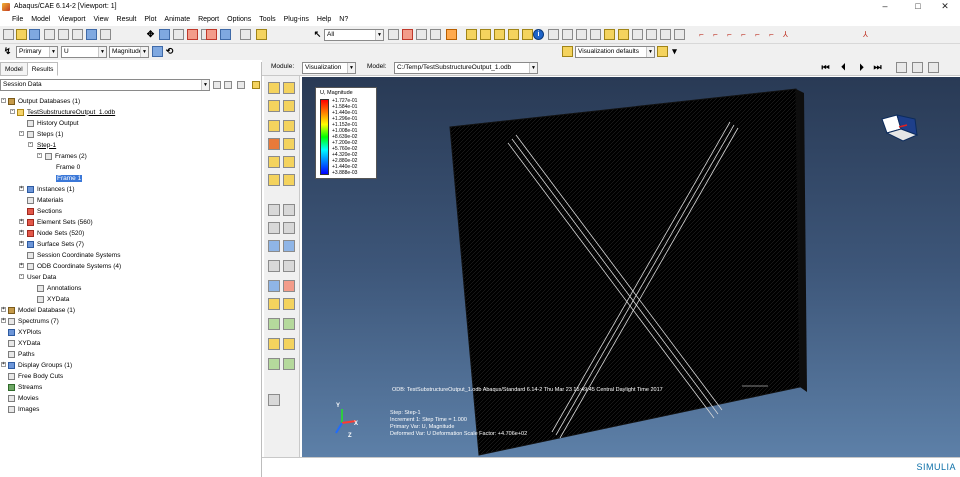 Image resolution: width=960 pixels, height=477 pixels. I want to click on viz-options-icon, so click(662, 51).